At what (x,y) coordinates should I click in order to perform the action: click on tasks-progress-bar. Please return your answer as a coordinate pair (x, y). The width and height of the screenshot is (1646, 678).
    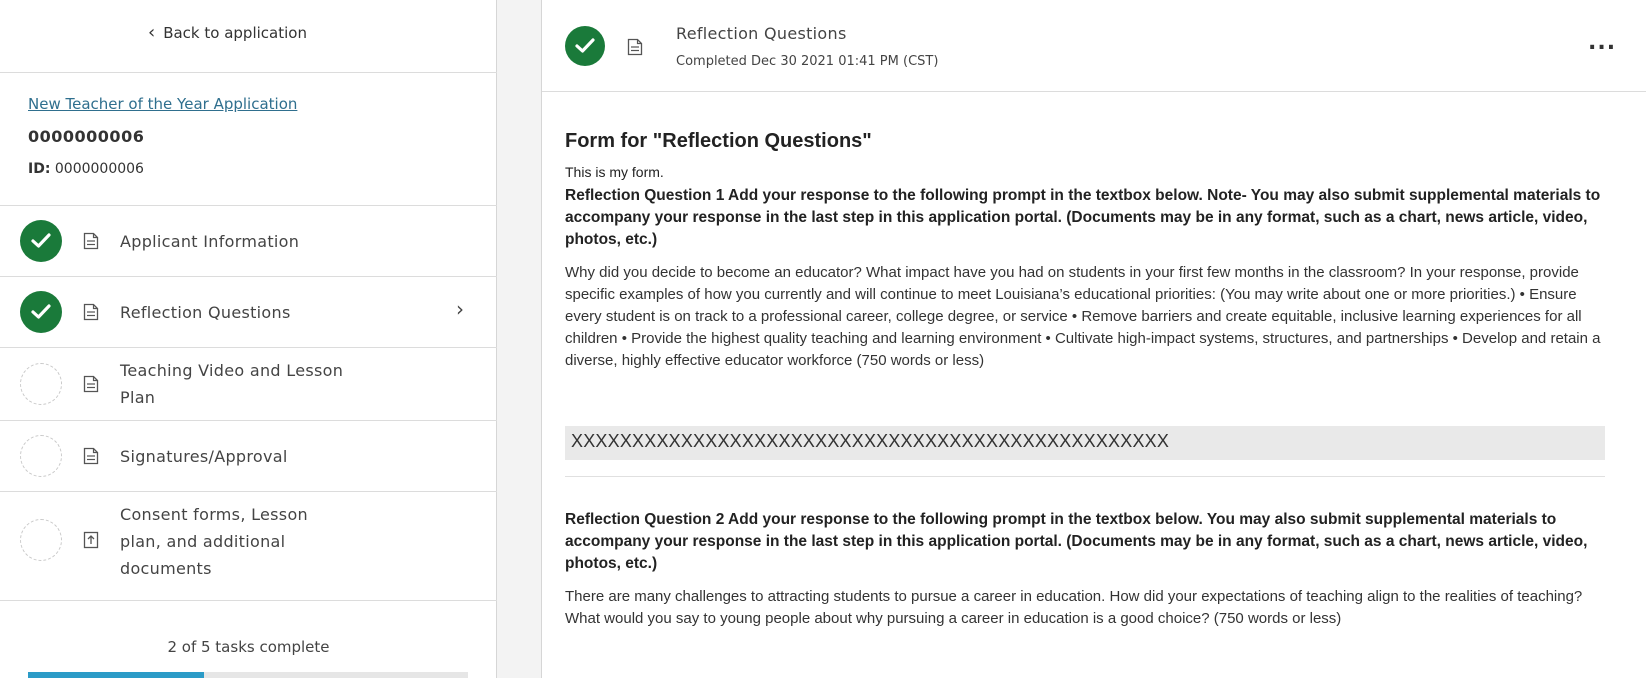
    Looking at the image, I should click on (248, 675).